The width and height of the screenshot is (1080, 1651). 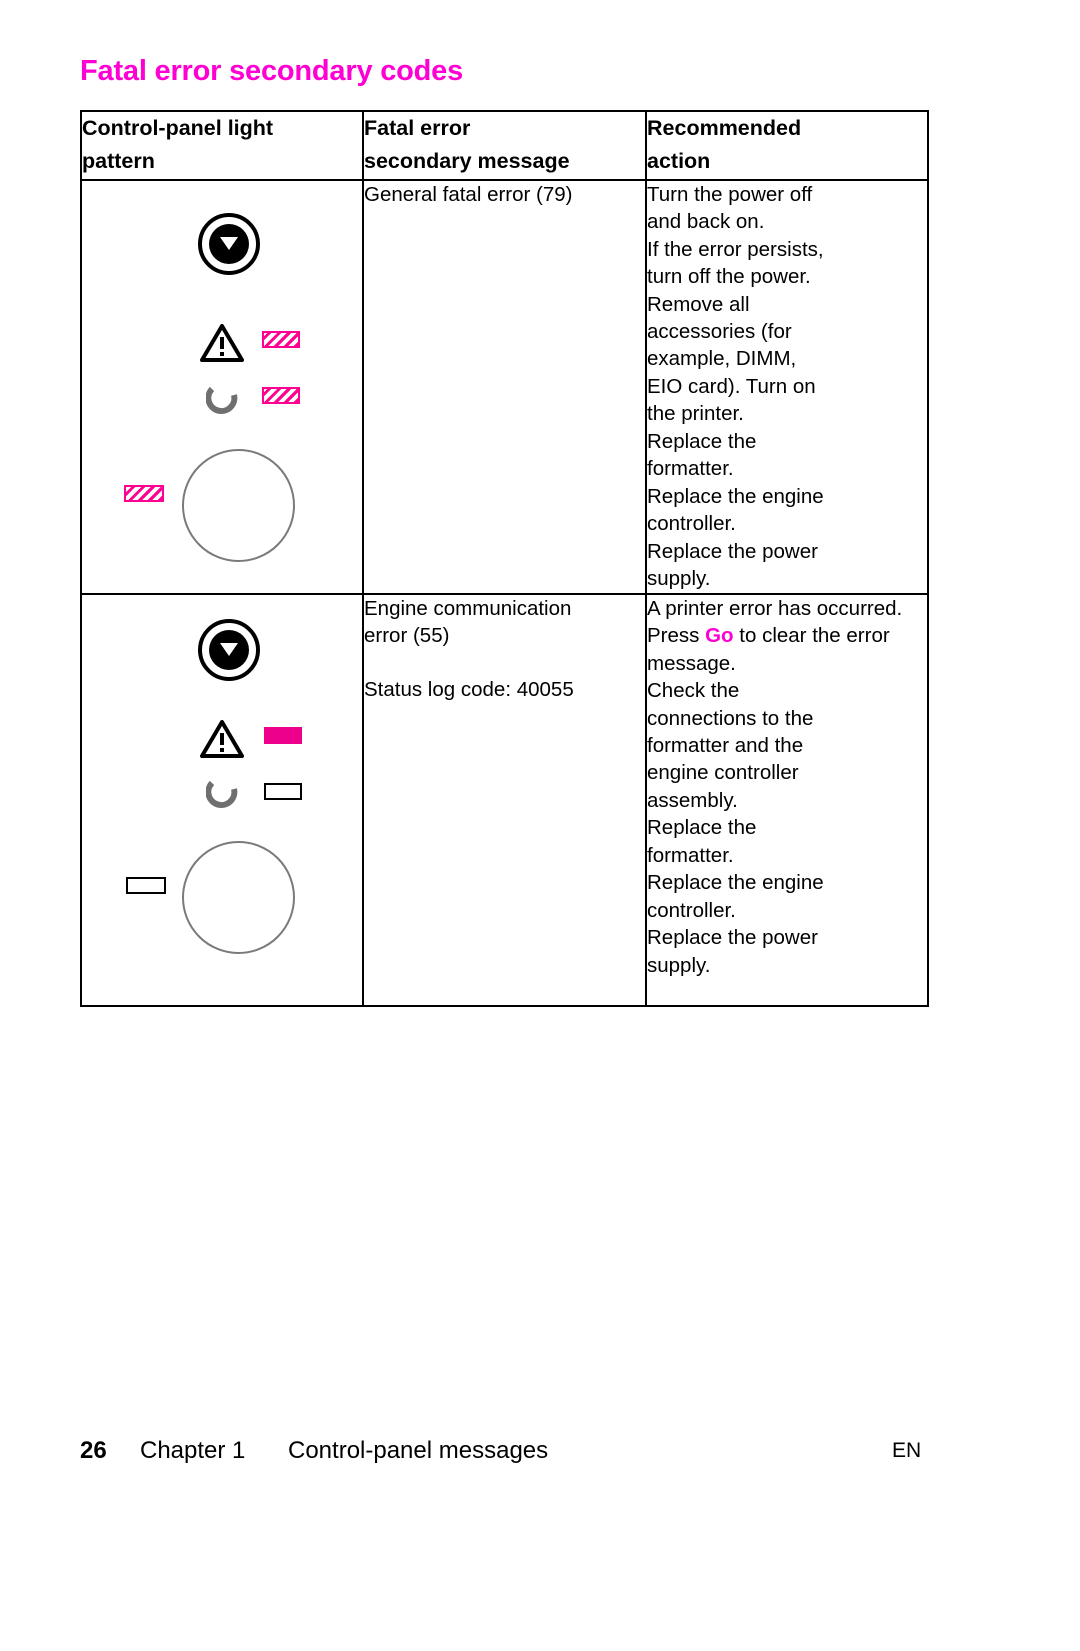 What do you see at coordinates (725, 745) in the screenshot?
I see `action-line: formatter and the` at bounding box center [725, 745].